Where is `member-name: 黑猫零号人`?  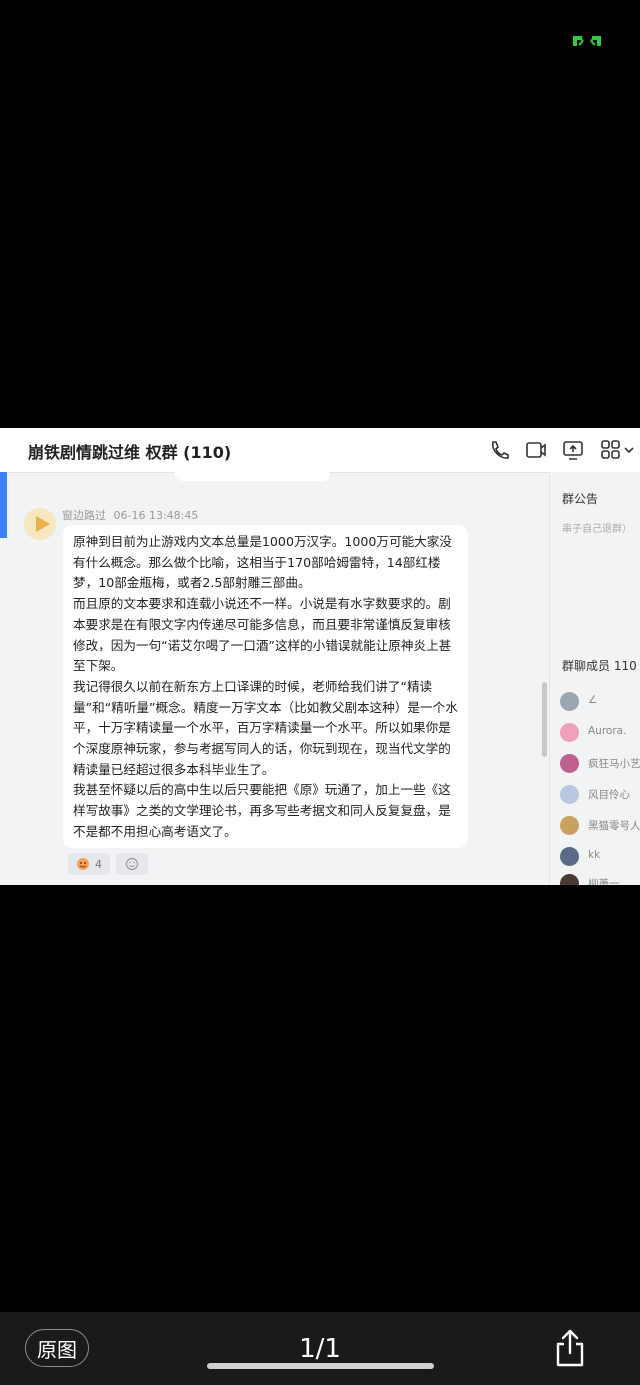 member-name: 黑猫零号人 is located at coordinates (614, 826).